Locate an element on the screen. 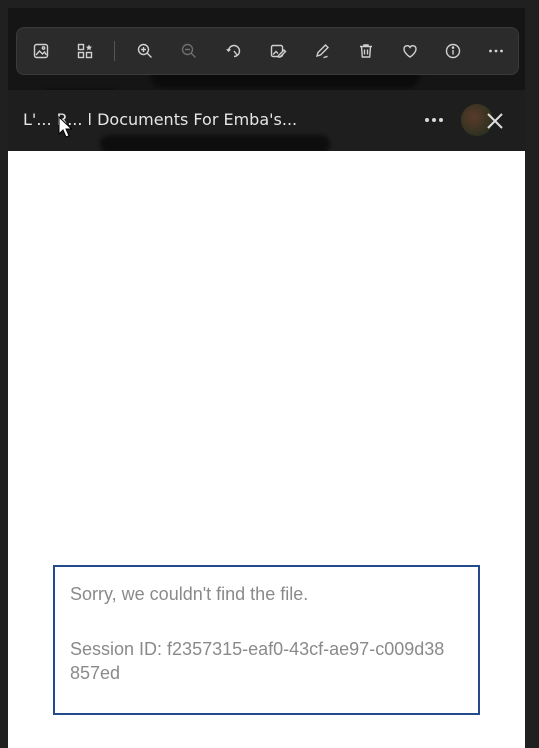 Image resolution: width=539 pixels, height=748 pixels. favorite-button is located at coordinates (410, 51).